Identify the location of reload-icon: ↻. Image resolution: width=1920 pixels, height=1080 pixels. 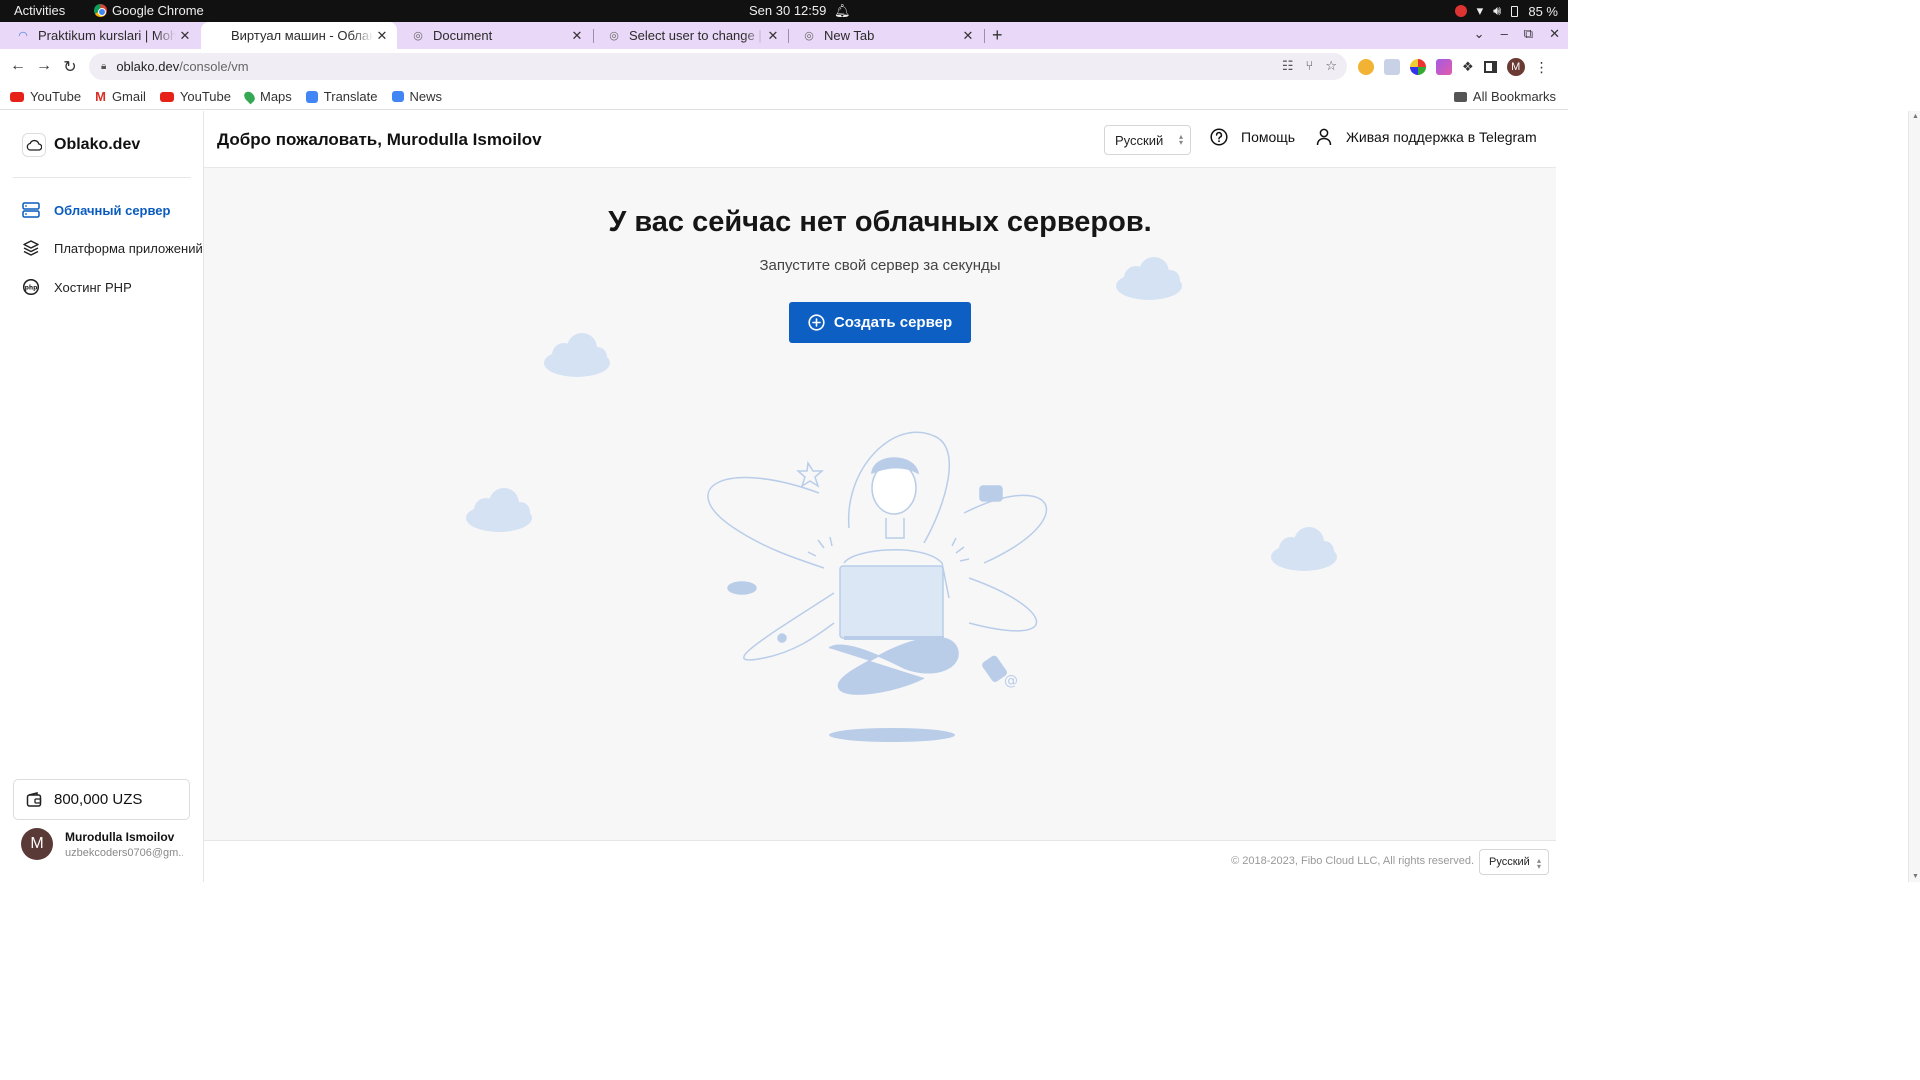
(70, 67).